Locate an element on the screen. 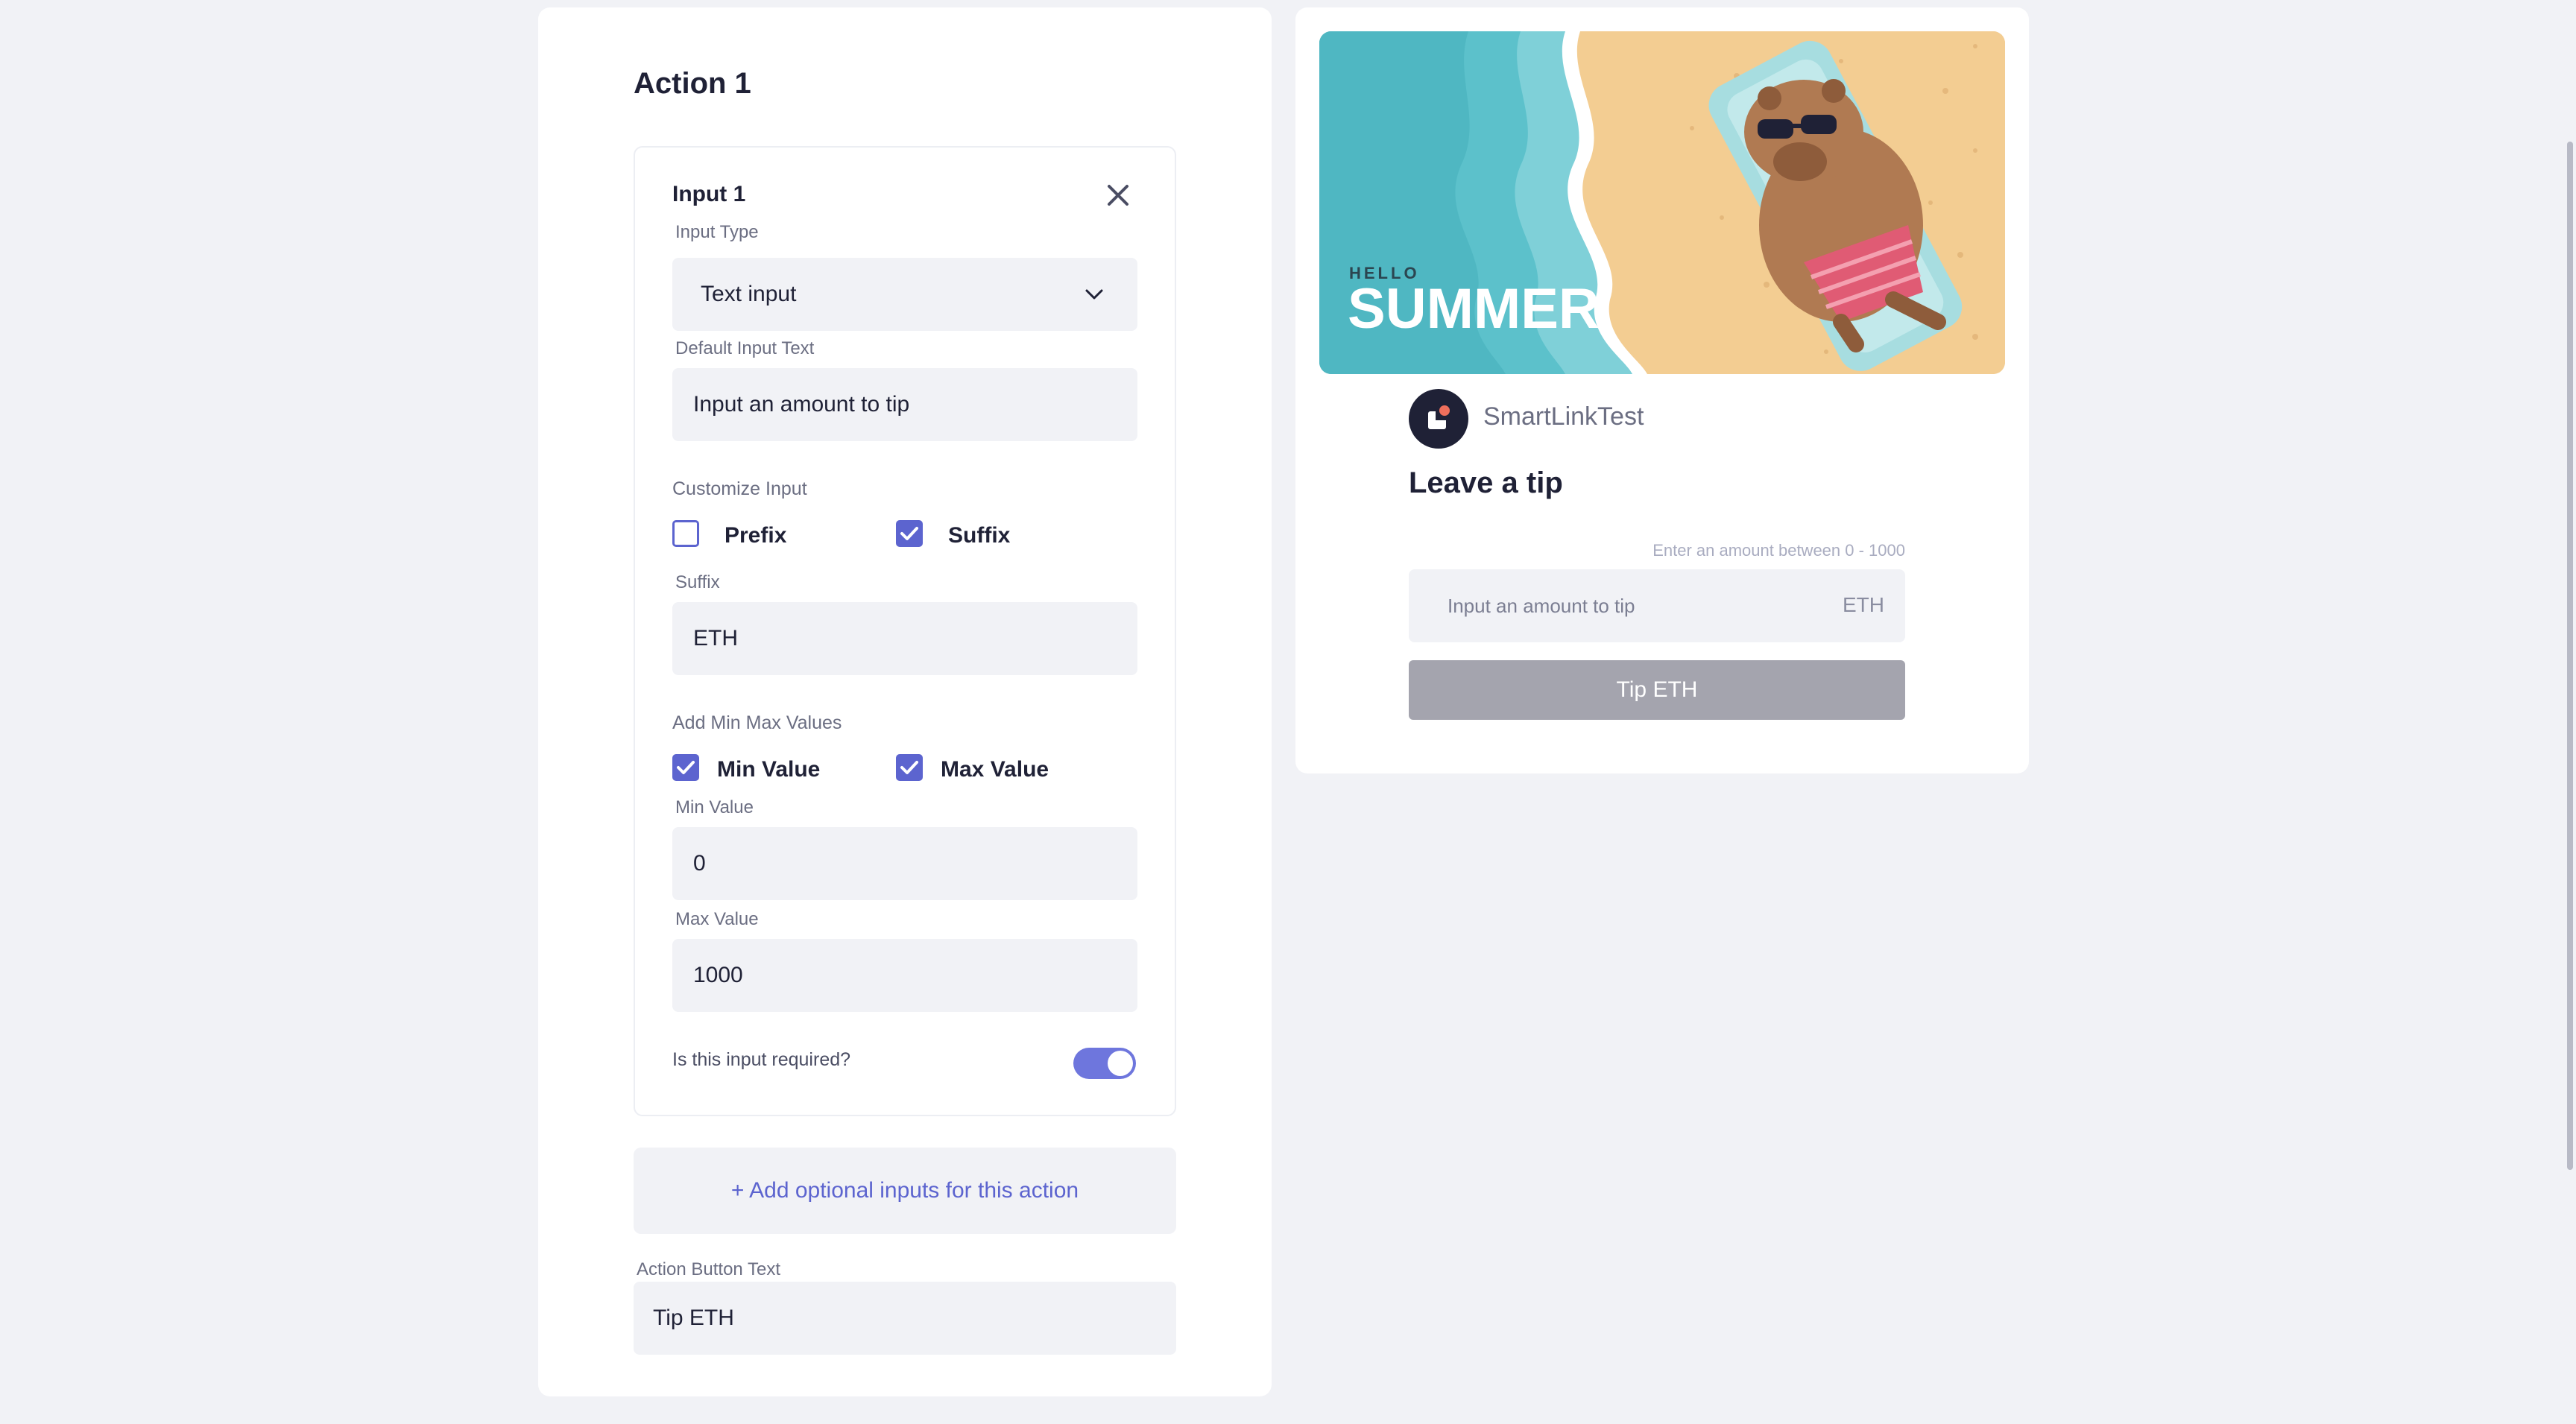  max-value-checkbox-label: Max Value is located at coordinates (995, 770).